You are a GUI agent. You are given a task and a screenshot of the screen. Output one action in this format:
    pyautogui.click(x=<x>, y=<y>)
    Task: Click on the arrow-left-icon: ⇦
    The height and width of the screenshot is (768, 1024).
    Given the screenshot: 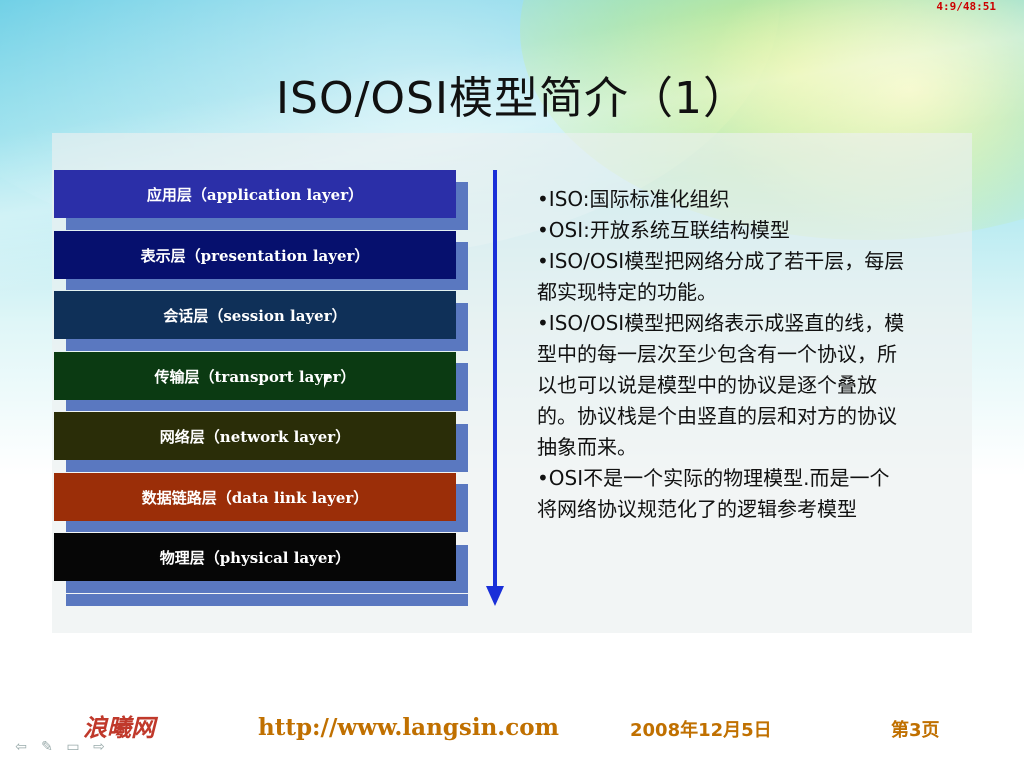 What is the action you would take?
    pyautogui.click(x=21, y=747)
    